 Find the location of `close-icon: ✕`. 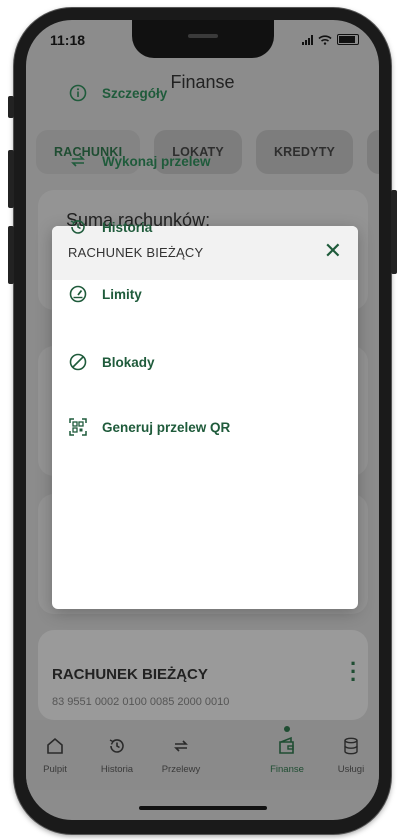

close-icon: ✕ is located at coordinates (333, 251).